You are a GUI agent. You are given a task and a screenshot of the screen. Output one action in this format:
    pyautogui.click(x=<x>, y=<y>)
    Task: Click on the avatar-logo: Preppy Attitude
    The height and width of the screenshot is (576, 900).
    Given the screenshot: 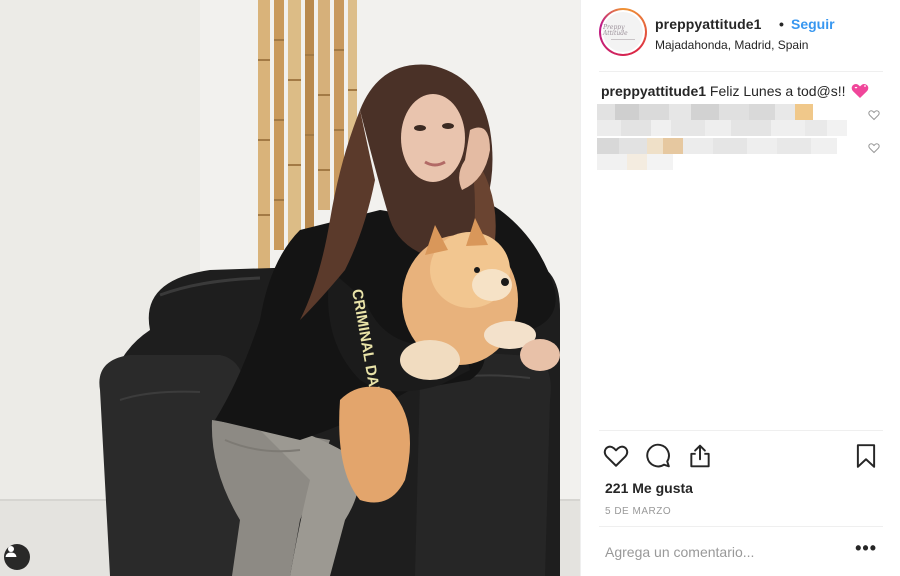 What is the action you would take?
    pyautogui.click(x=623, y=32)
    